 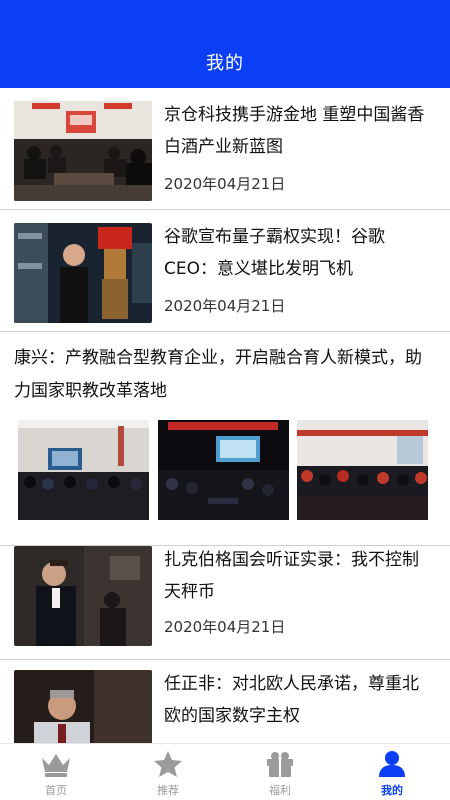 What do you see at coordinates (280, 764) in the screenshot?
I see `gift-icon` at bounding box center [280, 764].